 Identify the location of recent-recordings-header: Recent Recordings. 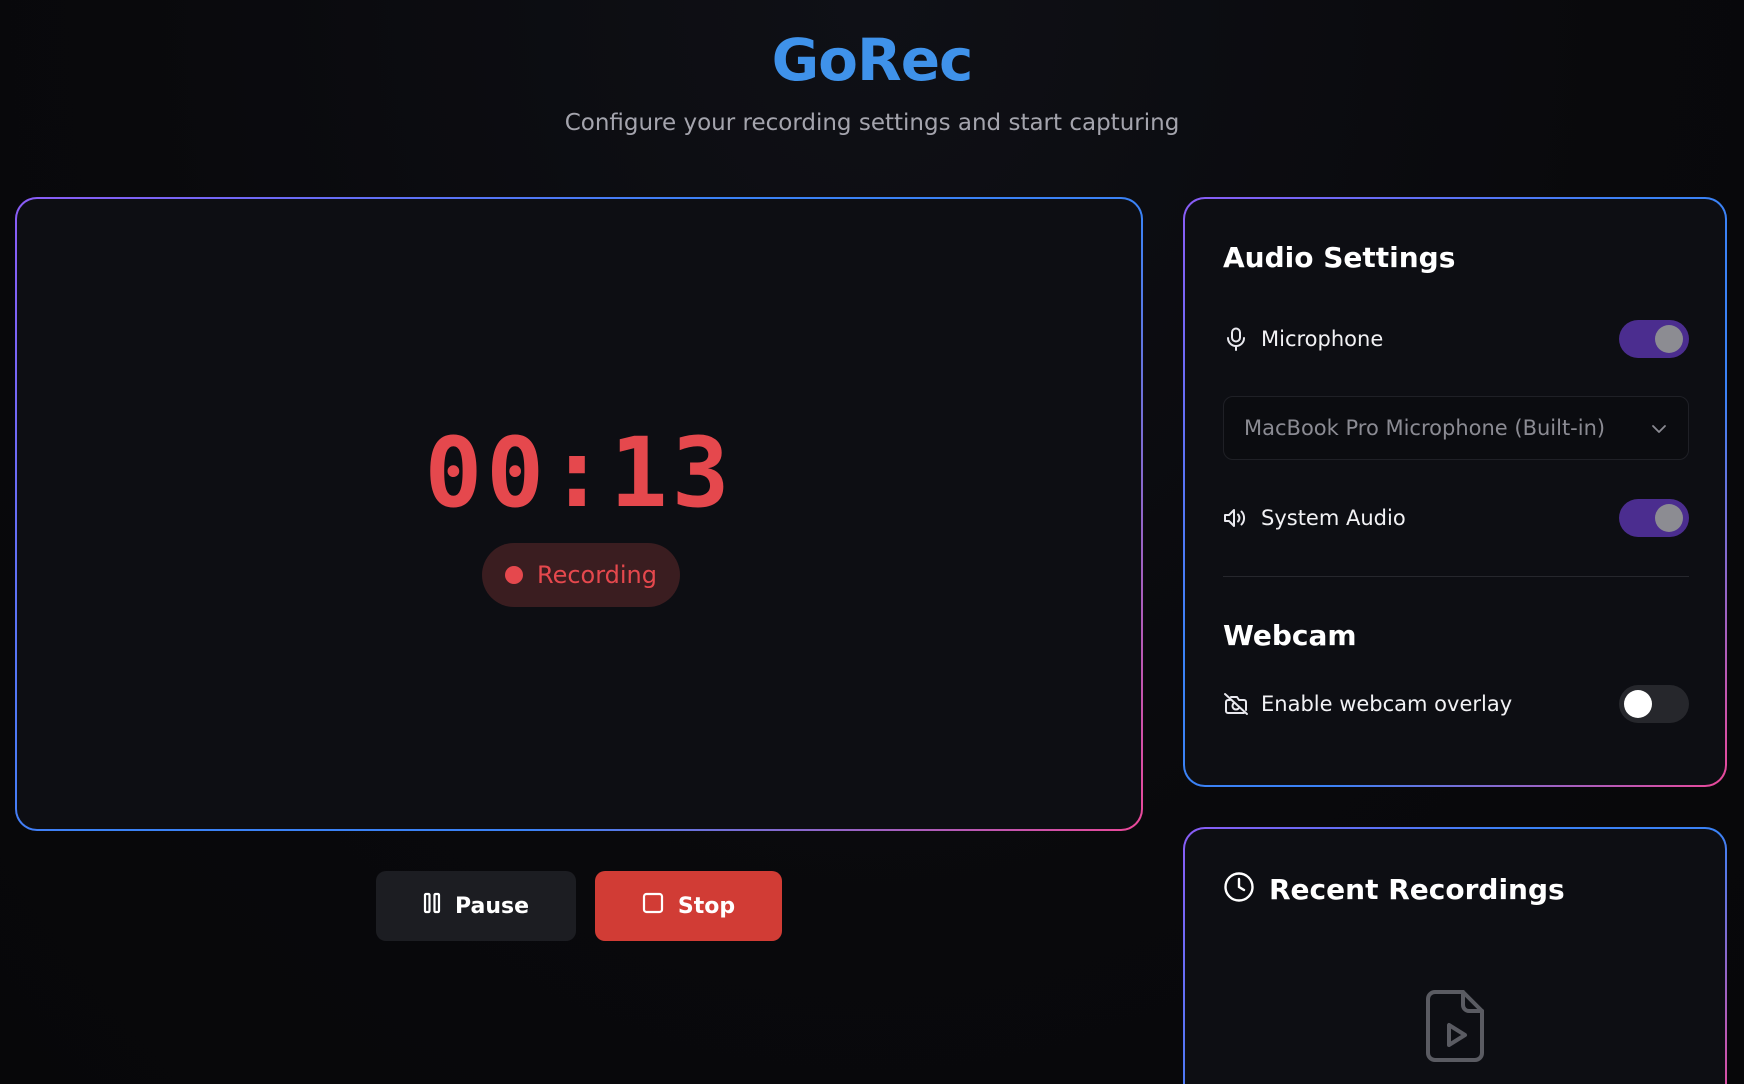
(1394, 889).